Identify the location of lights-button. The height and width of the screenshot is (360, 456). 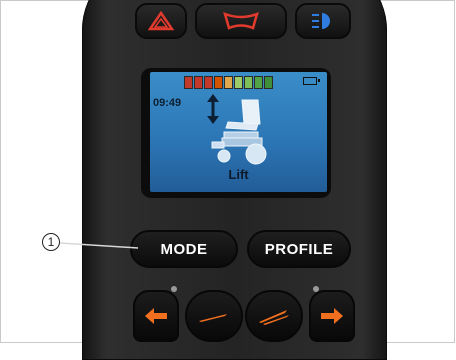
(323, 21).